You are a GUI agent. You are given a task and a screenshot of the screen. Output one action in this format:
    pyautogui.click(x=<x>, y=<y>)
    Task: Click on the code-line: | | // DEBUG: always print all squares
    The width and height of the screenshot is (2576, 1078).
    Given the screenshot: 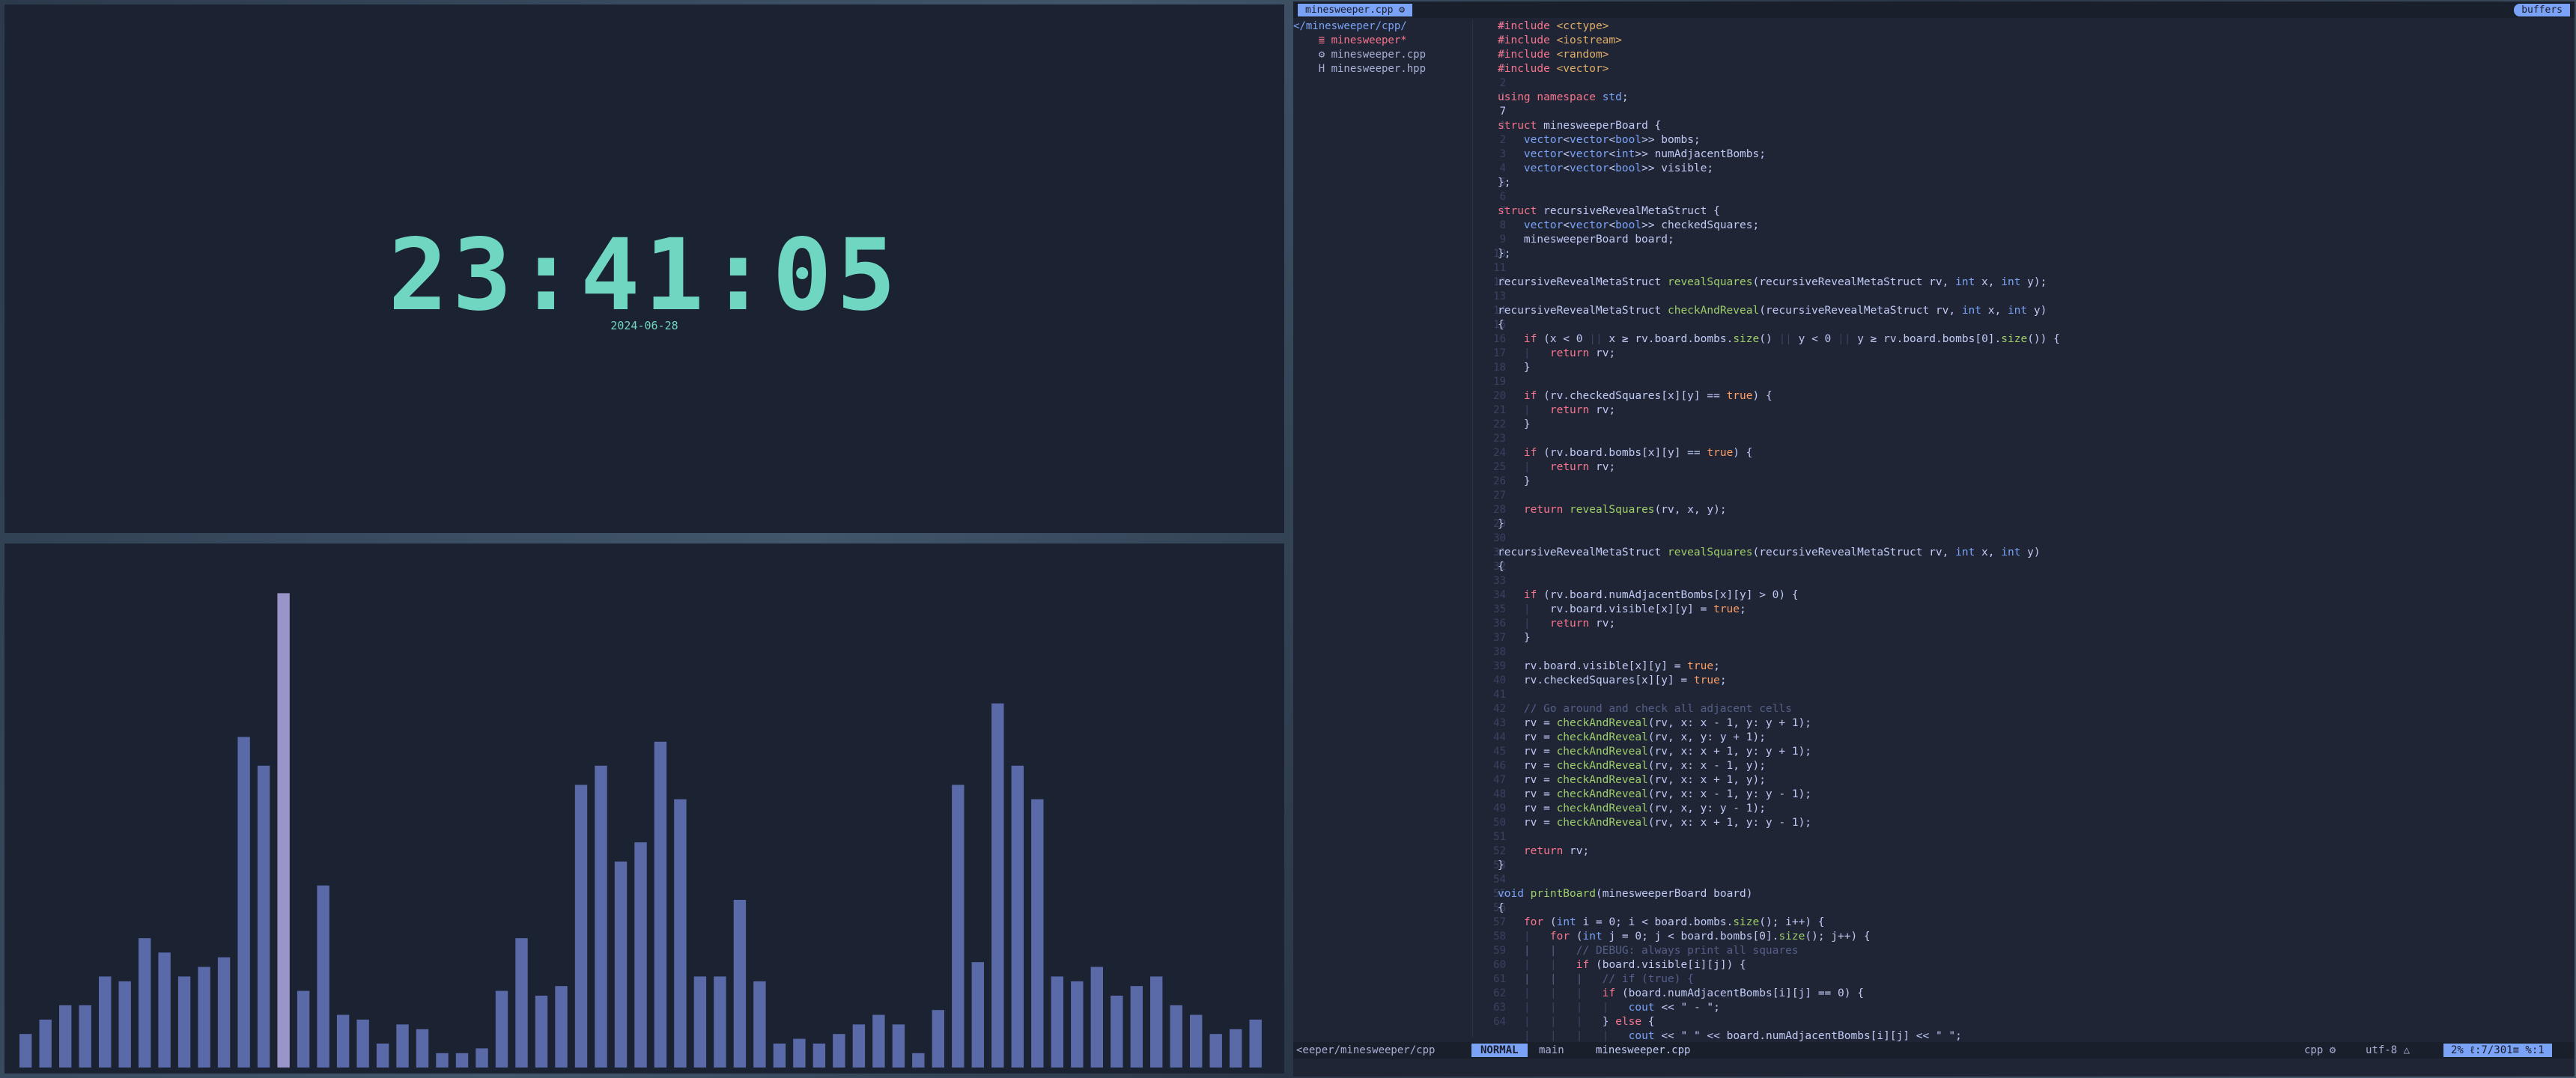 What is the action you would take?
    pyautogui.click(x=2022, y=951)
    